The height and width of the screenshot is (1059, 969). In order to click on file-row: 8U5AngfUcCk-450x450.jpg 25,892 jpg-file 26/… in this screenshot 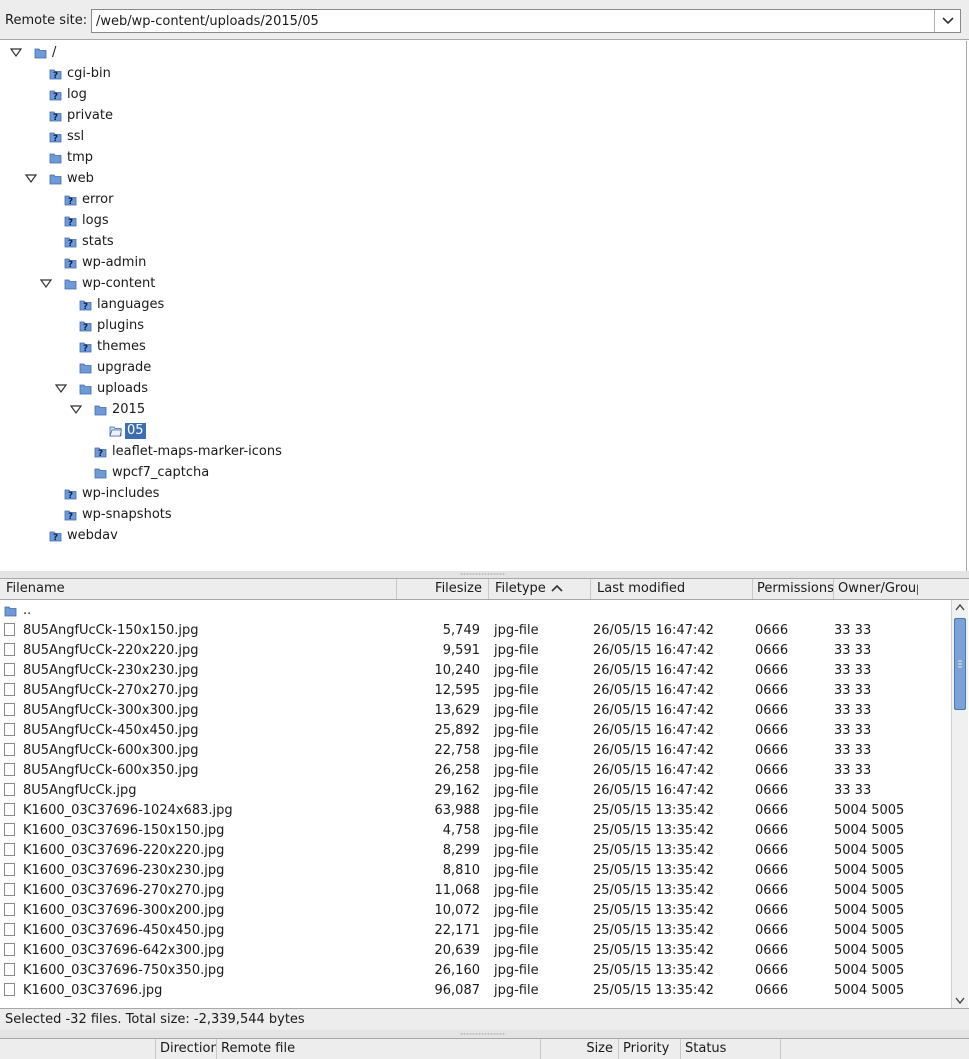, I will do `click(475, 730)`.